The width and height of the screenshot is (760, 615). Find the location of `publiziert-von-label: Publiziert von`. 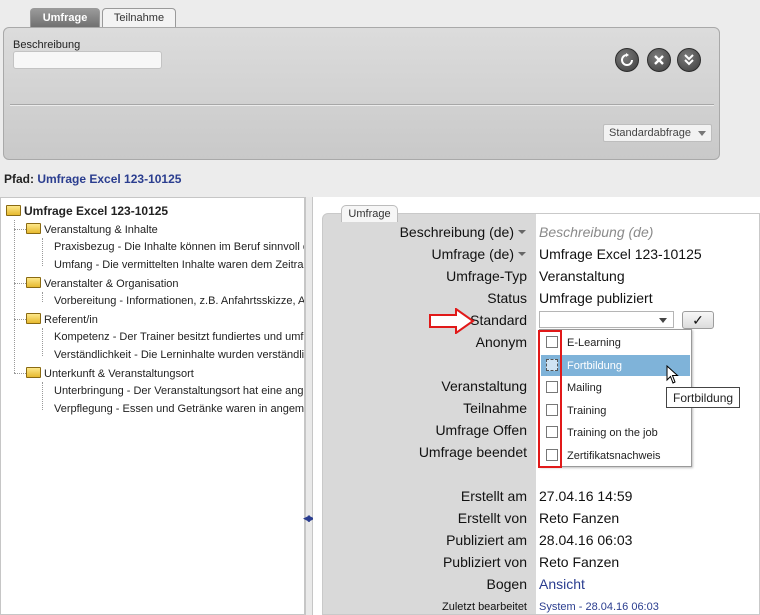

publiziert-von-label: Publiziert von is located at coordinates (484, 562).